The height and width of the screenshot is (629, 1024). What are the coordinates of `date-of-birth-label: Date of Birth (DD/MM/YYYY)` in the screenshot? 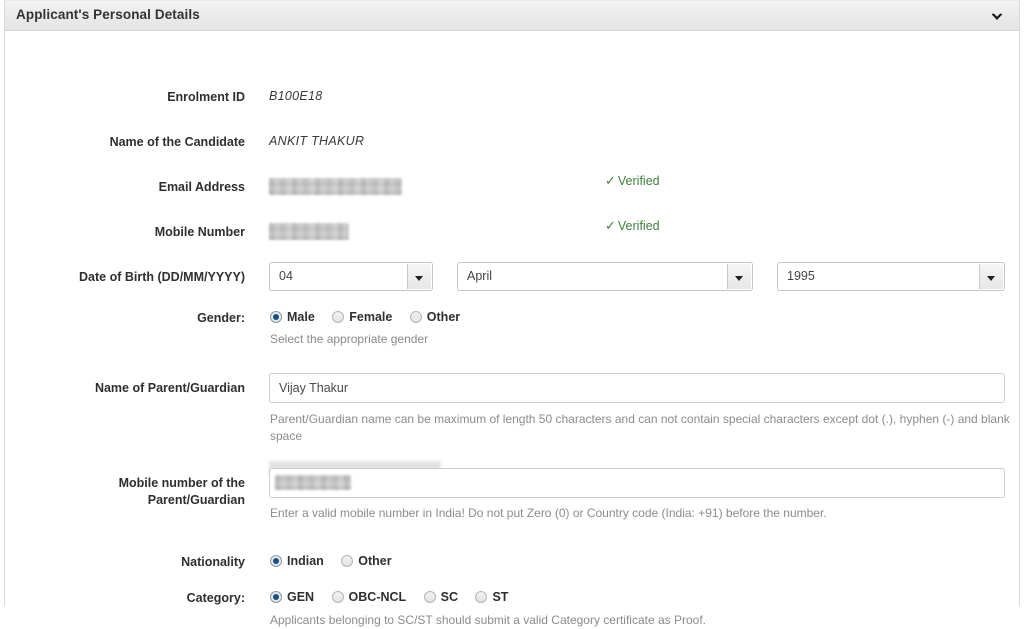 It's located at (162, 277).